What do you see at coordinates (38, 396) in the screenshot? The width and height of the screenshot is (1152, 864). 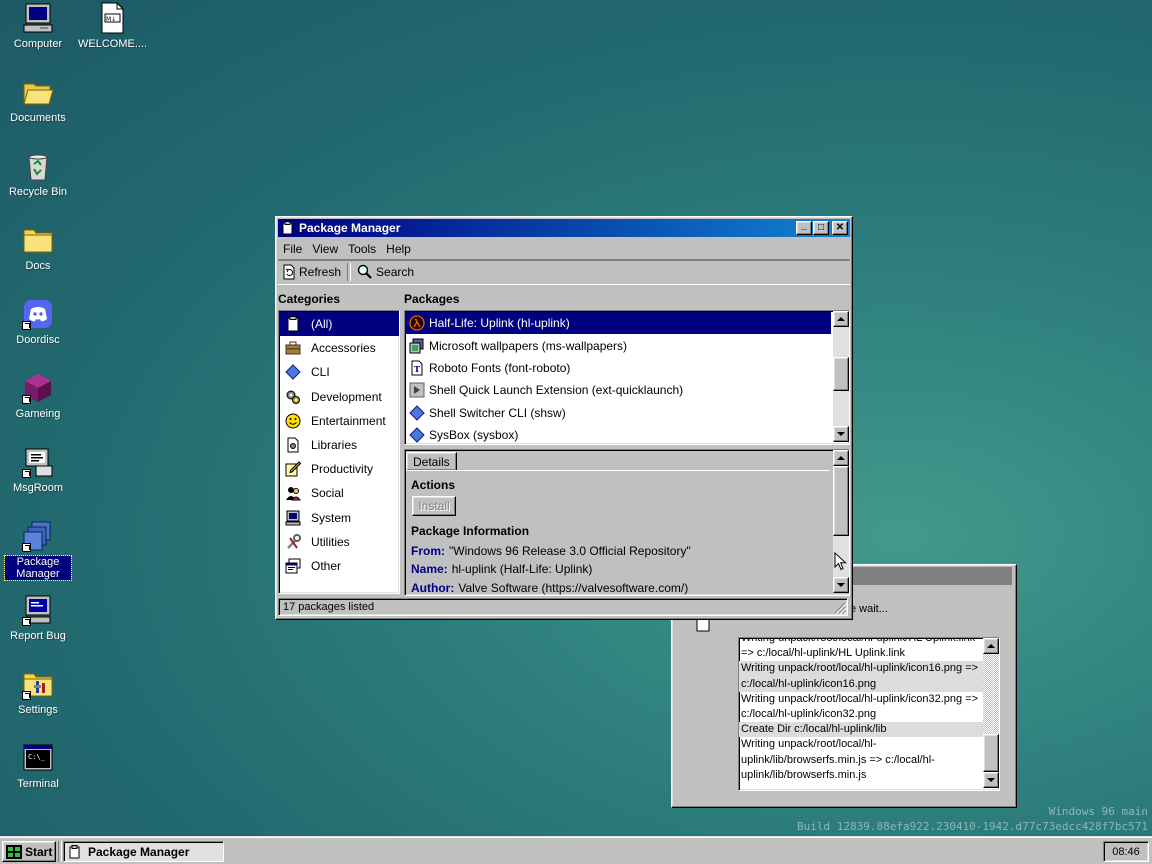 I see `desktop-icon-gameing: Gameing` at bounding box center [38, 396].